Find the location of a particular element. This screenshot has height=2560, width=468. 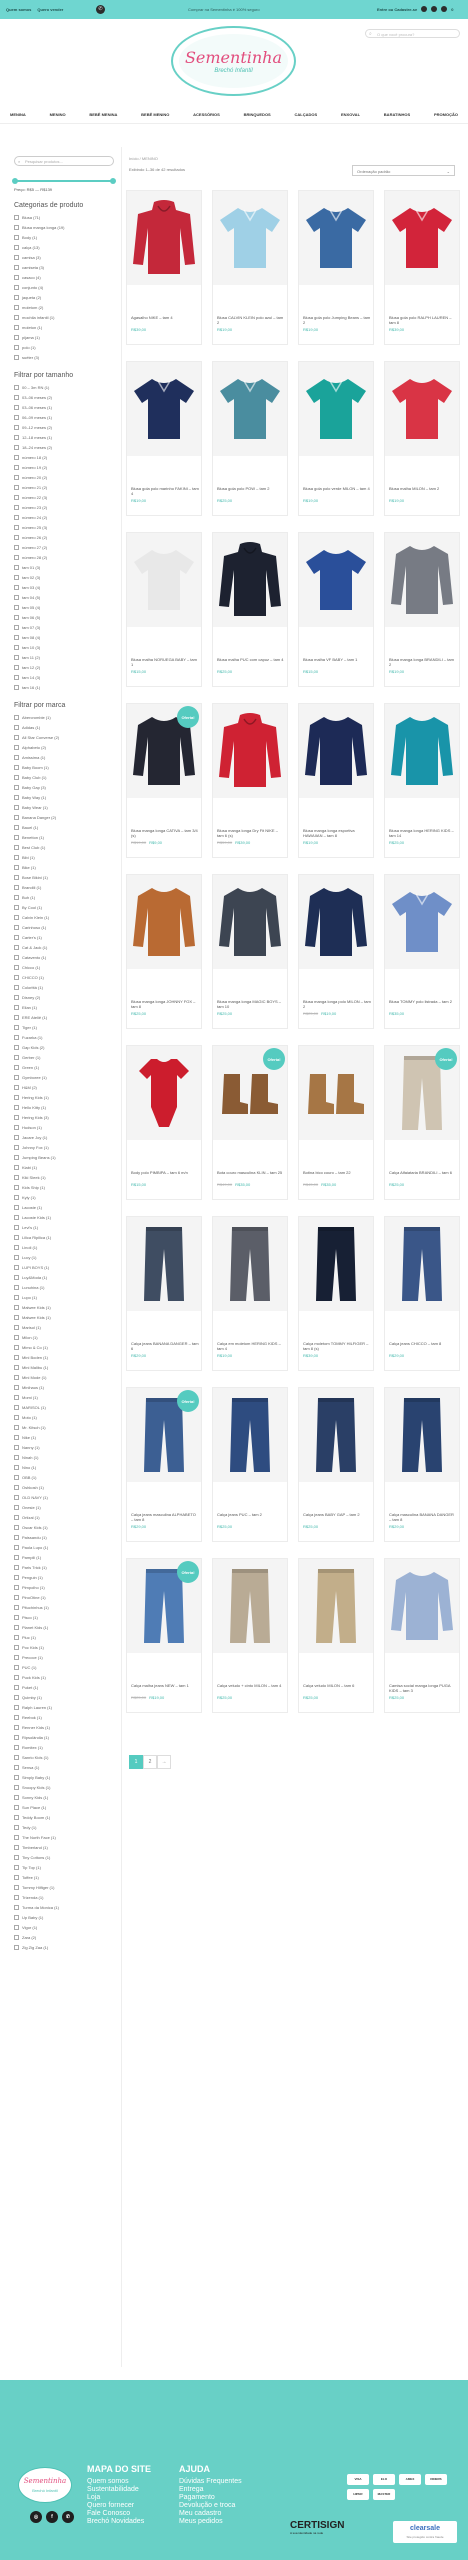

brand-filter-item: Kids Ship (1) is located at coordinates (64, 1187).